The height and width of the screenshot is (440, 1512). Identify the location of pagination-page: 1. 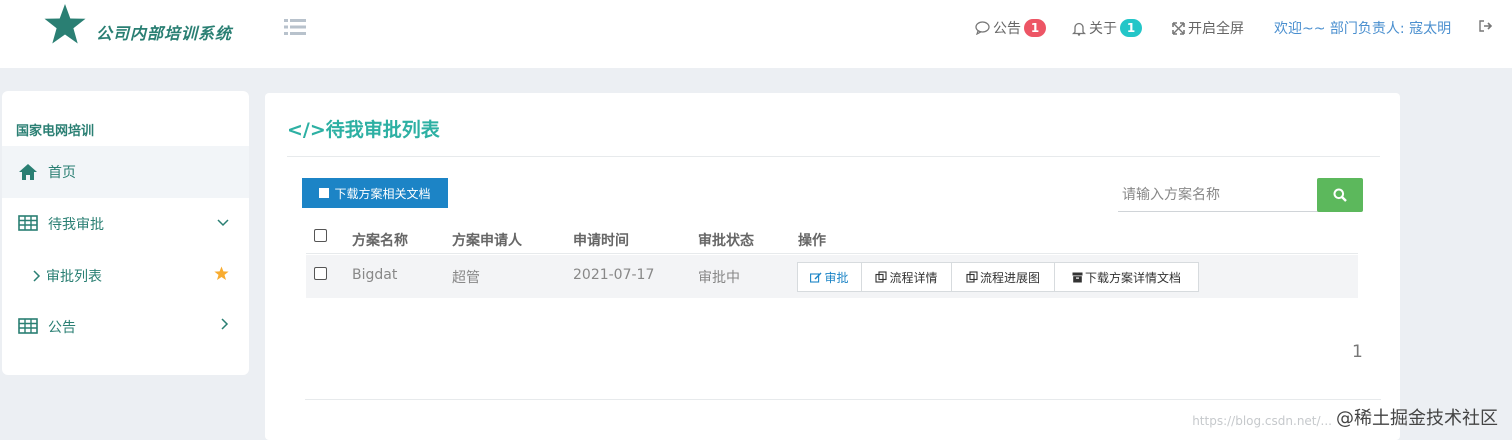
(1357, 352).